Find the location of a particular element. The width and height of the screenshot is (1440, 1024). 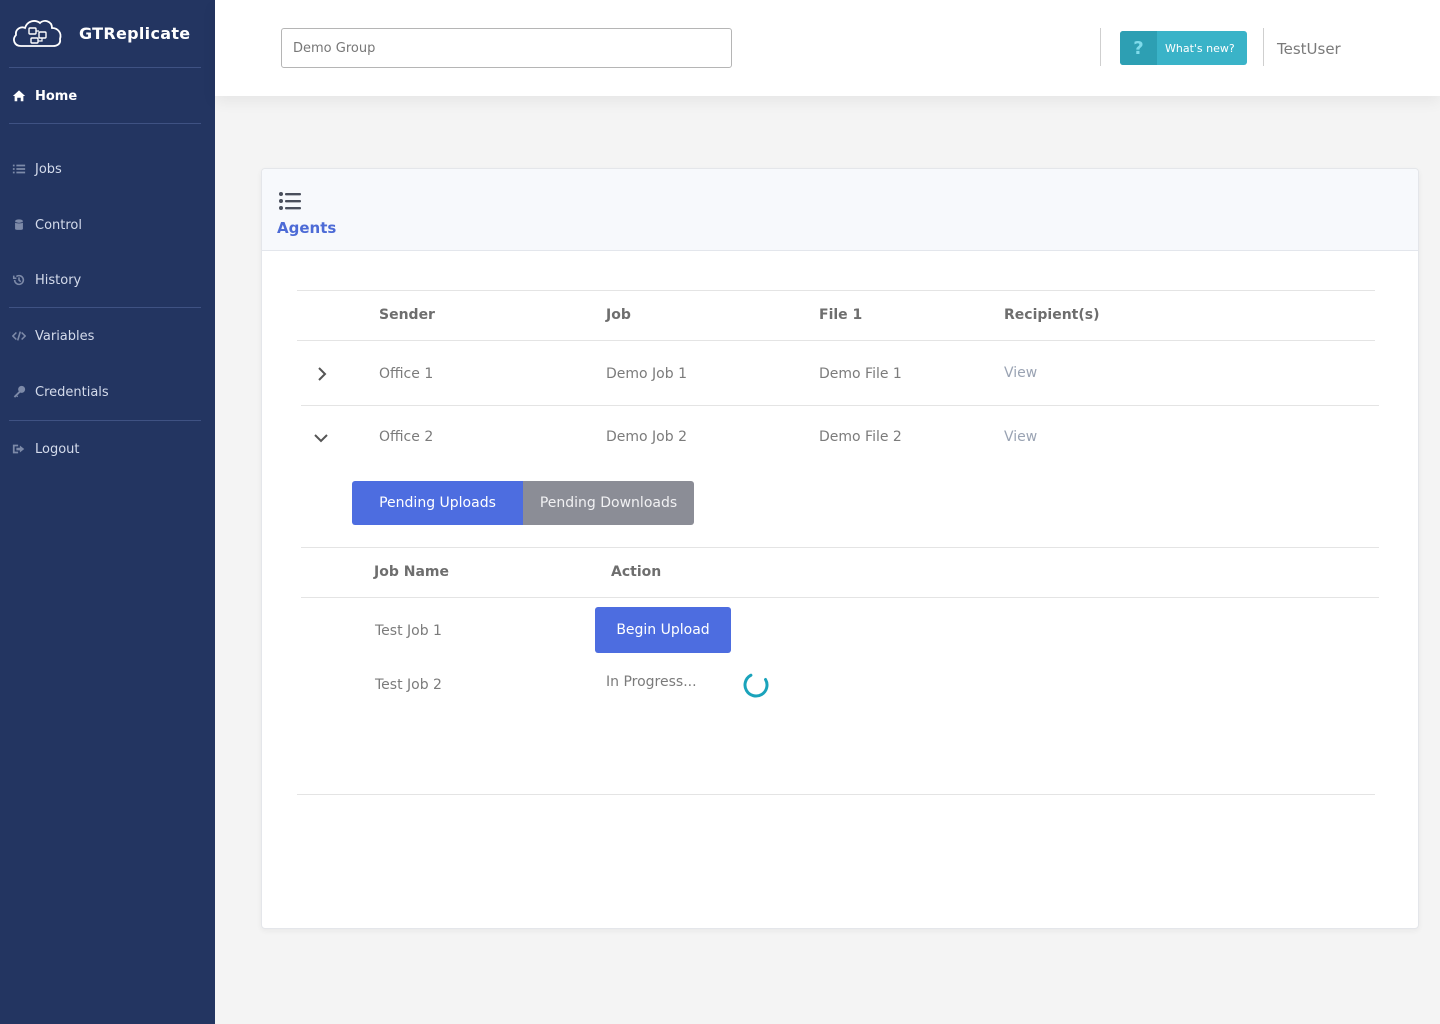

sidebar-item-label: Control is located at coordinates (58, 225).